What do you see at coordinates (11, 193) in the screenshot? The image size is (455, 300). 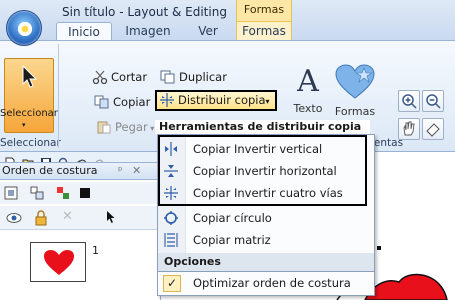 I see `view-options-icon` at bounding box center [11, 193].